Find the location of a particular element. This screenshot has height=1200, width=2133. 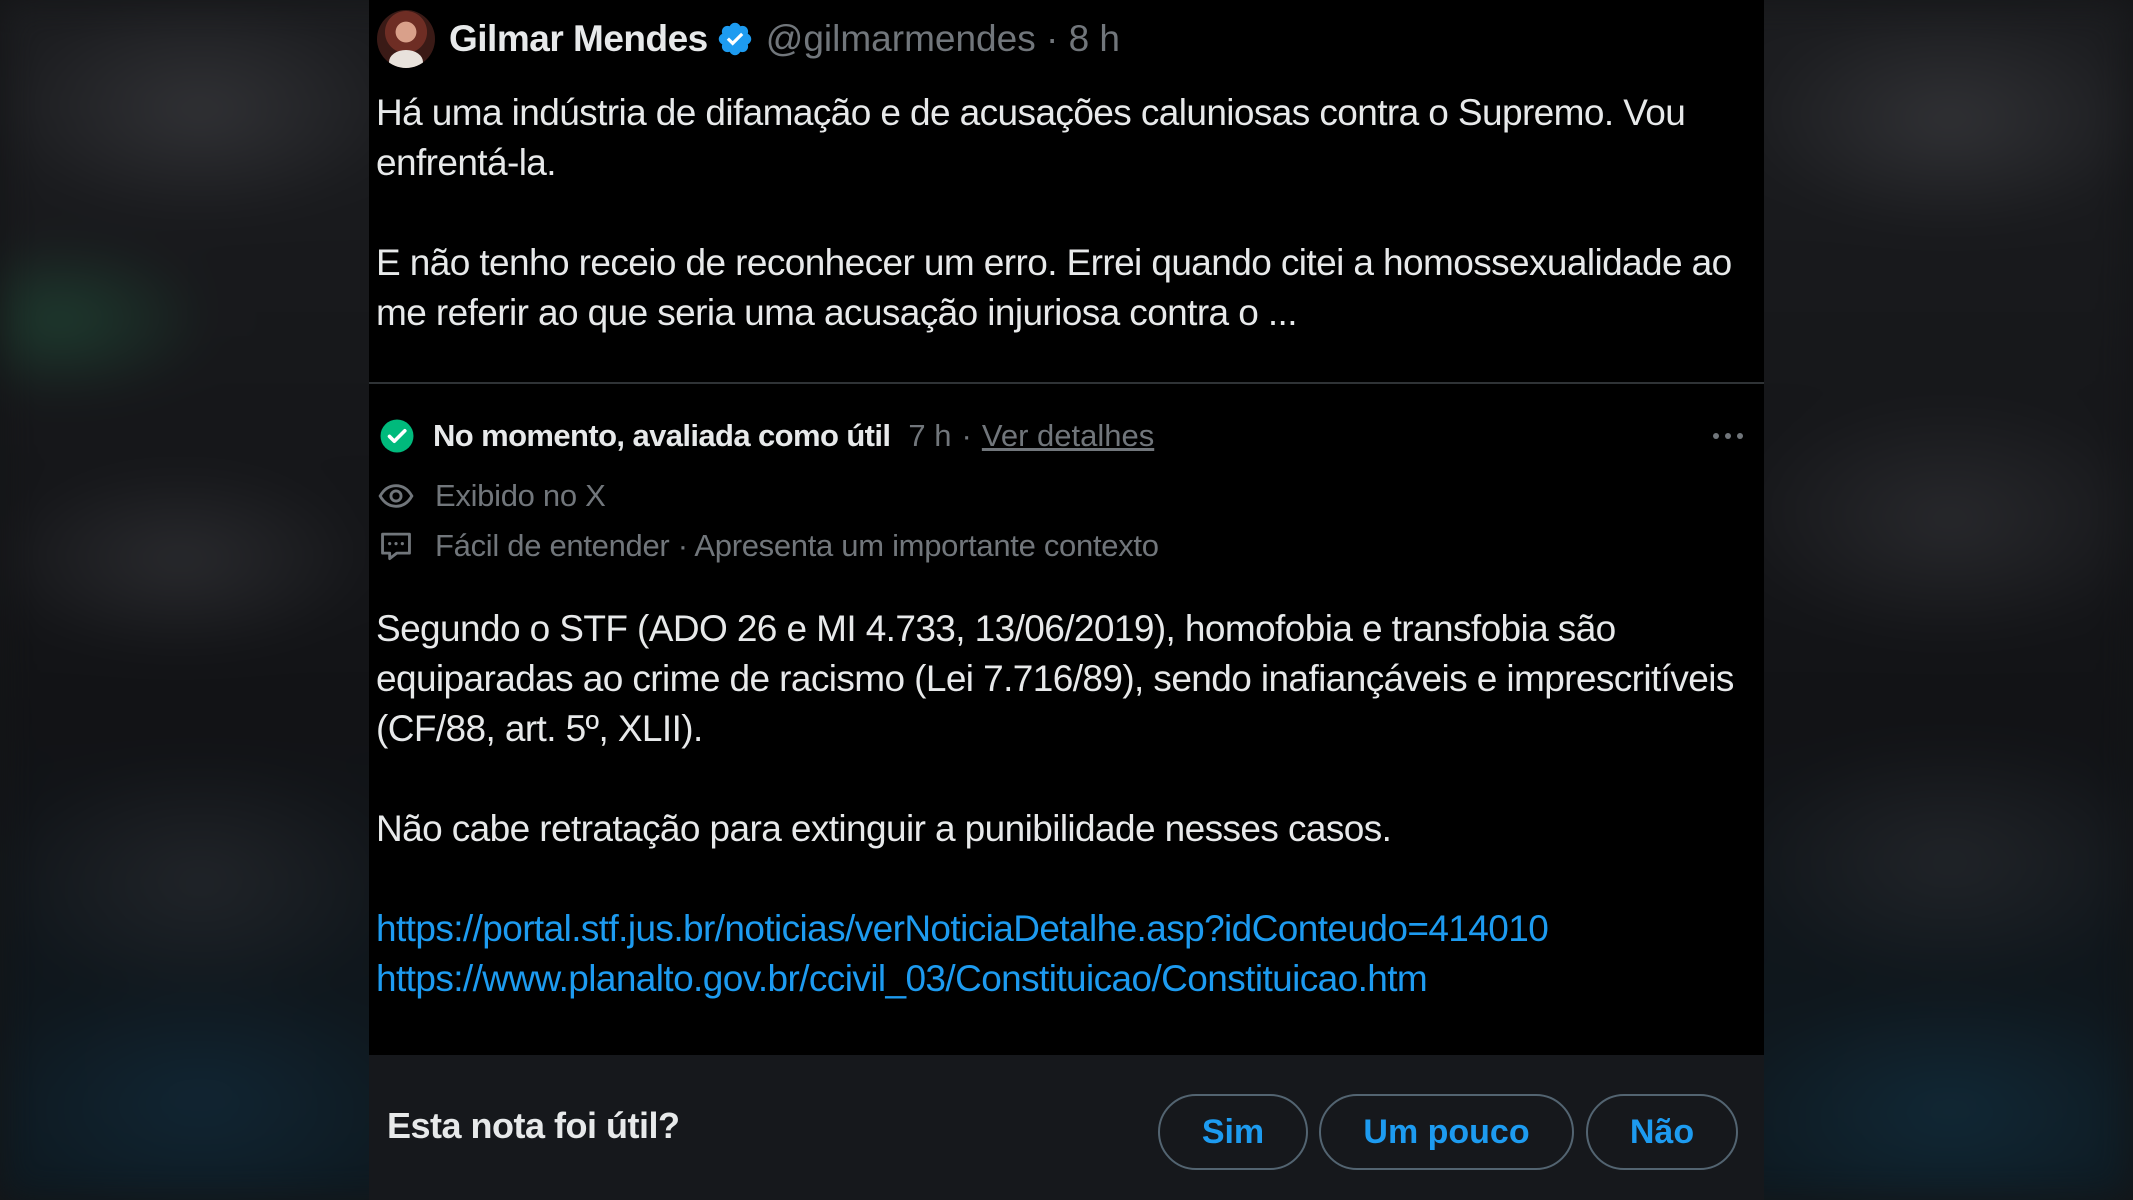

avatar is located at coordinates (406, 39).